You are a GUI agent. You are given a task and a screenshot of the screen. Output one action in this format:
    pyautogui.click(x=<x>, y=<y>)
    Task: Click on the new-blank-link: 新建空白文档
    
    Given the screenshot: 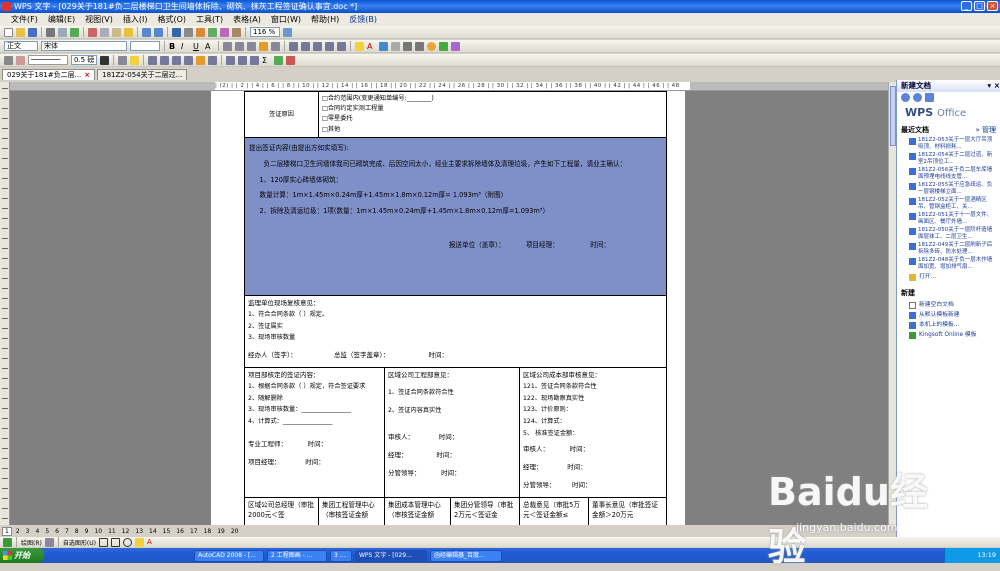 What is the action you would take?
    pyautogui.click(x=948, y=305)
    